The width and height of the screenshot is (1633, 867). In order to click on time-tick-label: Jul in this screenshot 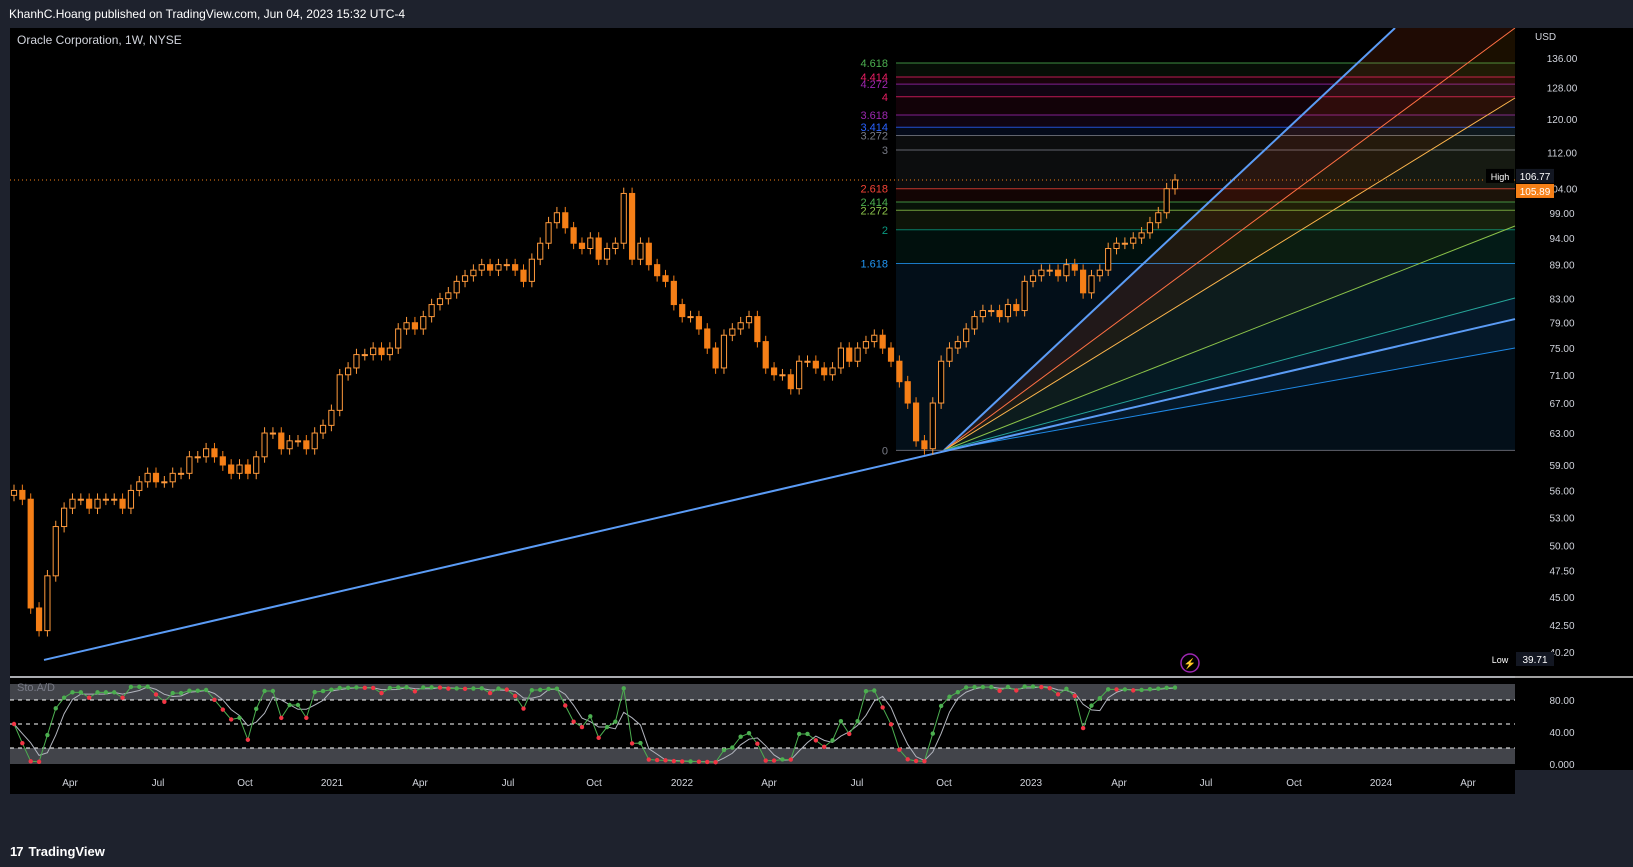, I will do `click(857, 783)`.